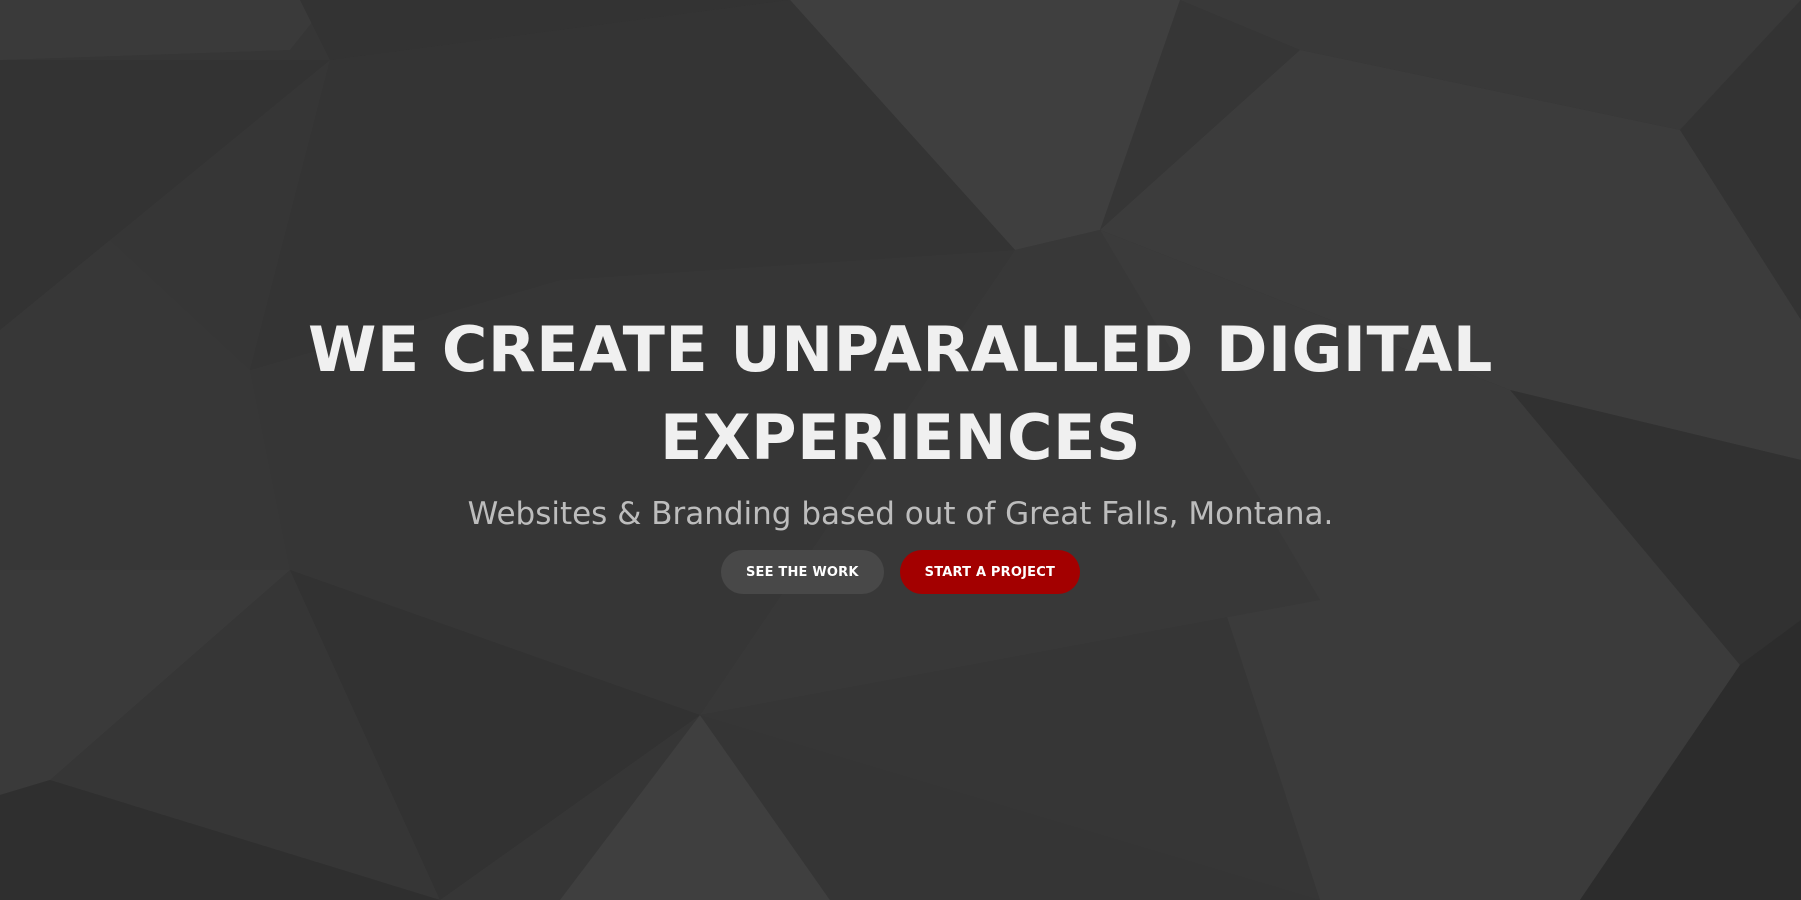  Describe the element at coordinates (900, 393) in the screenshot. I see `hero-headline: WE CREATE UNPARALLED DIGITAL EXPERIENCES` at that location.